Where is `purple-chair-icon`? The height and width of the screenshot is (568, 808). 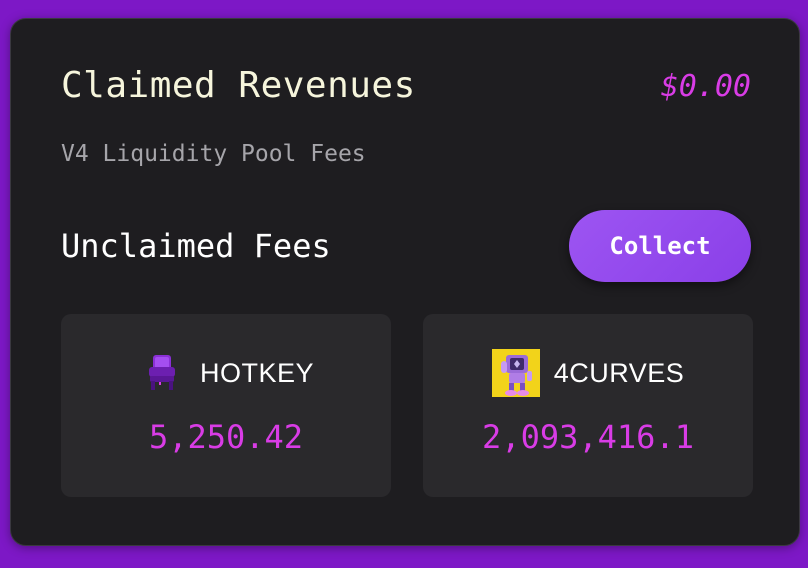
purple-chair-icon is located at coordinates (162, 373).